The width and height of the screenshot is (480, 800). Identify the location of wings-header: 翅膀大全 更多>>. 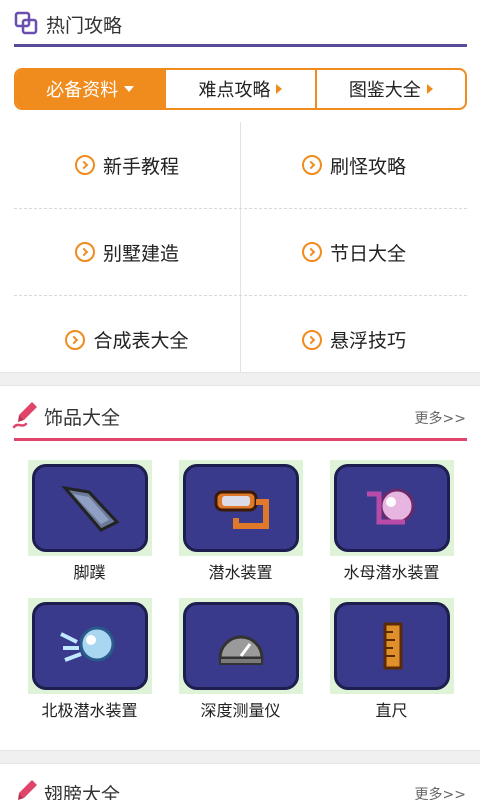
(240, 786).